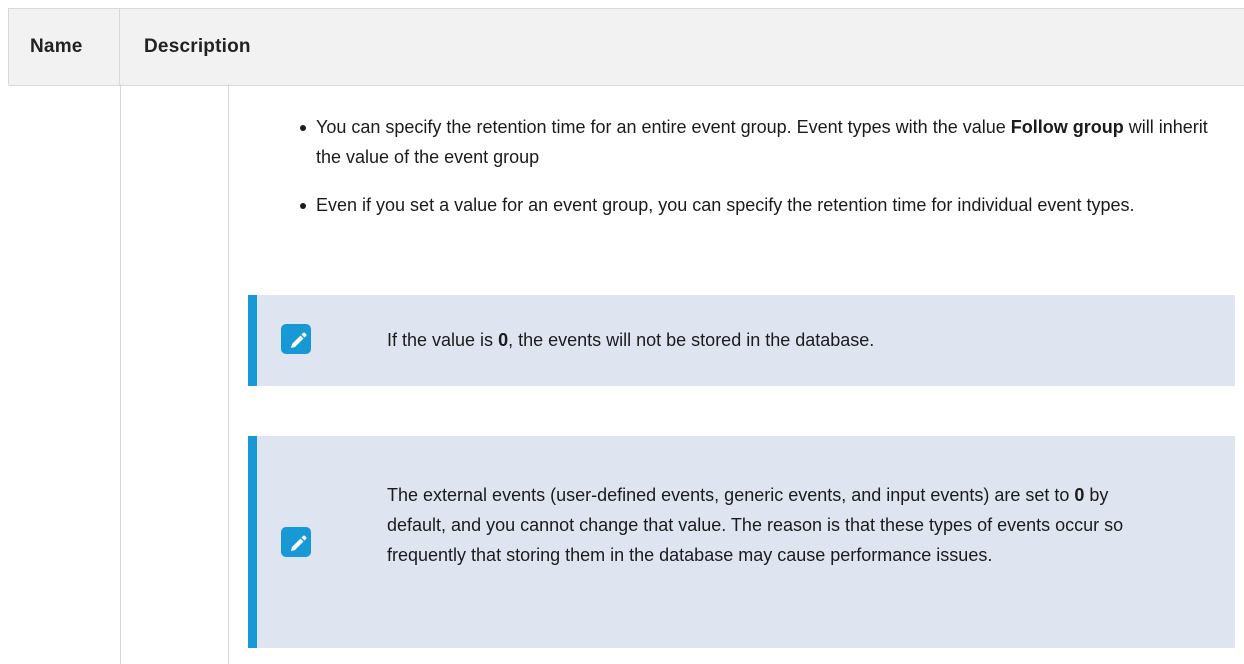  I want to click on header-description: Description, so click(197, 46).